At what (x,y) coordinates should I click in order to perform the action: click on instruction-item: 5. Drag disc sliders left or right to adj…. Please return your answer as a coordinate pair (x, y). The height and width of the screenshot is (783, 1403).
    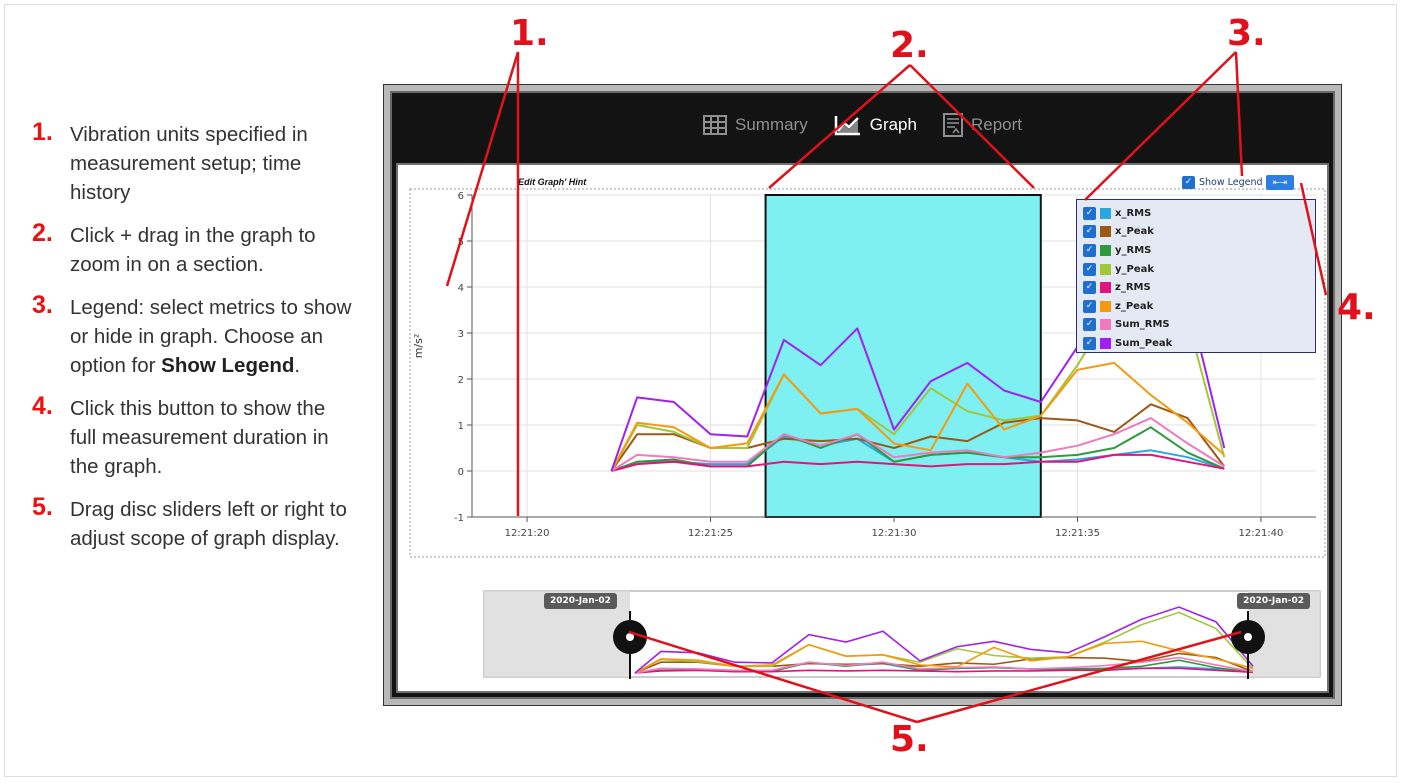
    Looking at the image, I should click on (192, 523).